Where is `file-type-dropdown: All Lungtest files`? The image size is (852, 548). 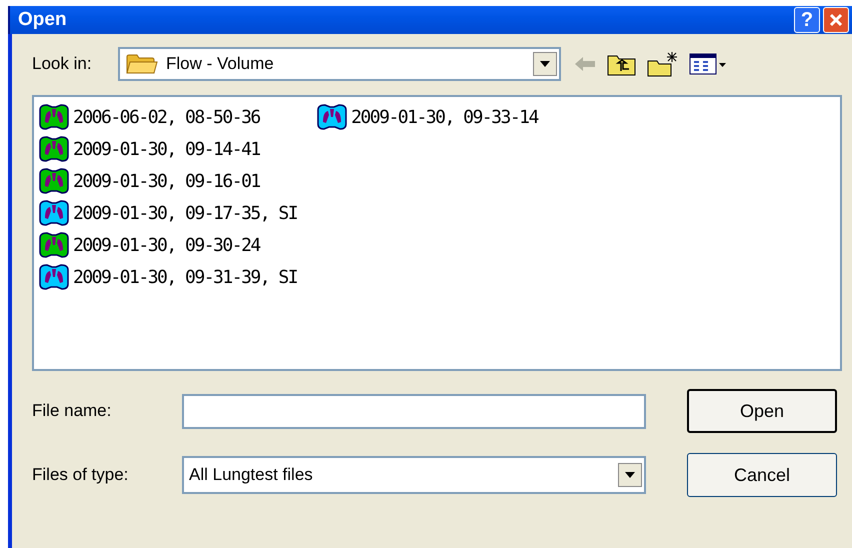 file-type-dropdown: All Lungtest files is located at coordinates (414, 475).